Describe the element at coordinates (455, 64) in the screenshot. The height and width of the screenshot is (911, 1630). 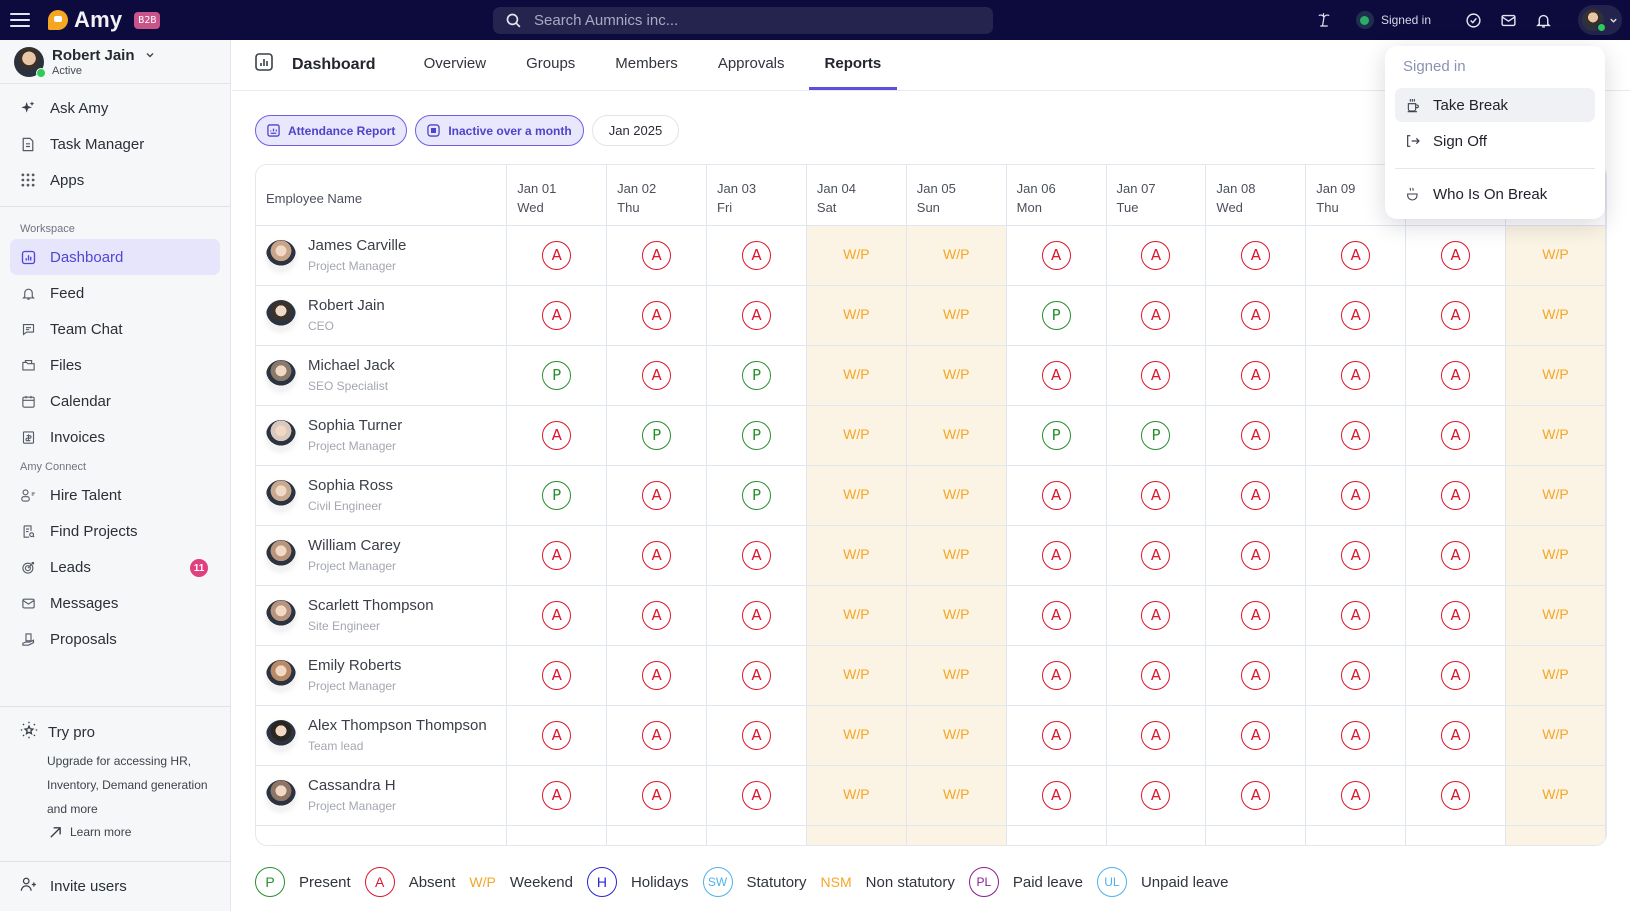
I see `tab-overview: Overview` at that location.